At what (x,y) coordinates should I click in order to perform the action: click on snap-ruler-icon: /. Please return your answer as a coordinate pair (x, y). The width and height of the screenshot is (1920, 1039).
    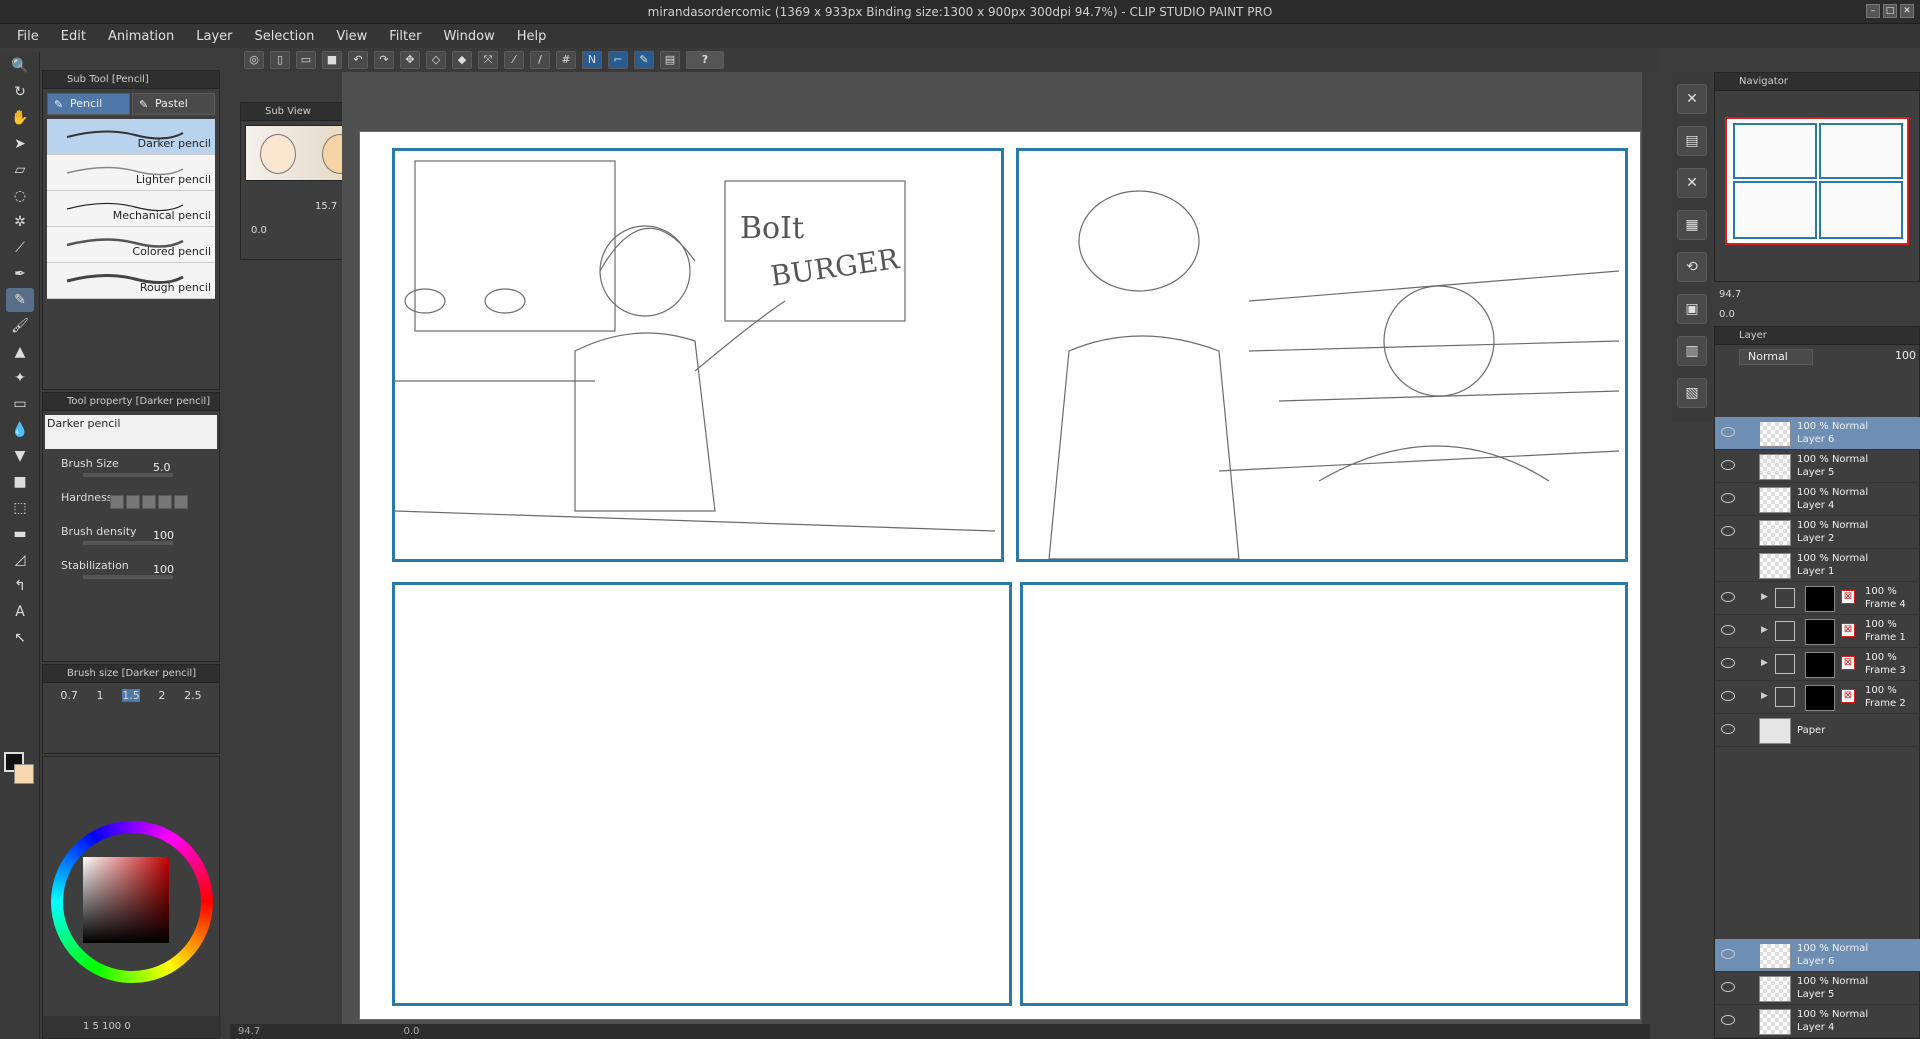
    Looking at the image, I should click on (540, 60).